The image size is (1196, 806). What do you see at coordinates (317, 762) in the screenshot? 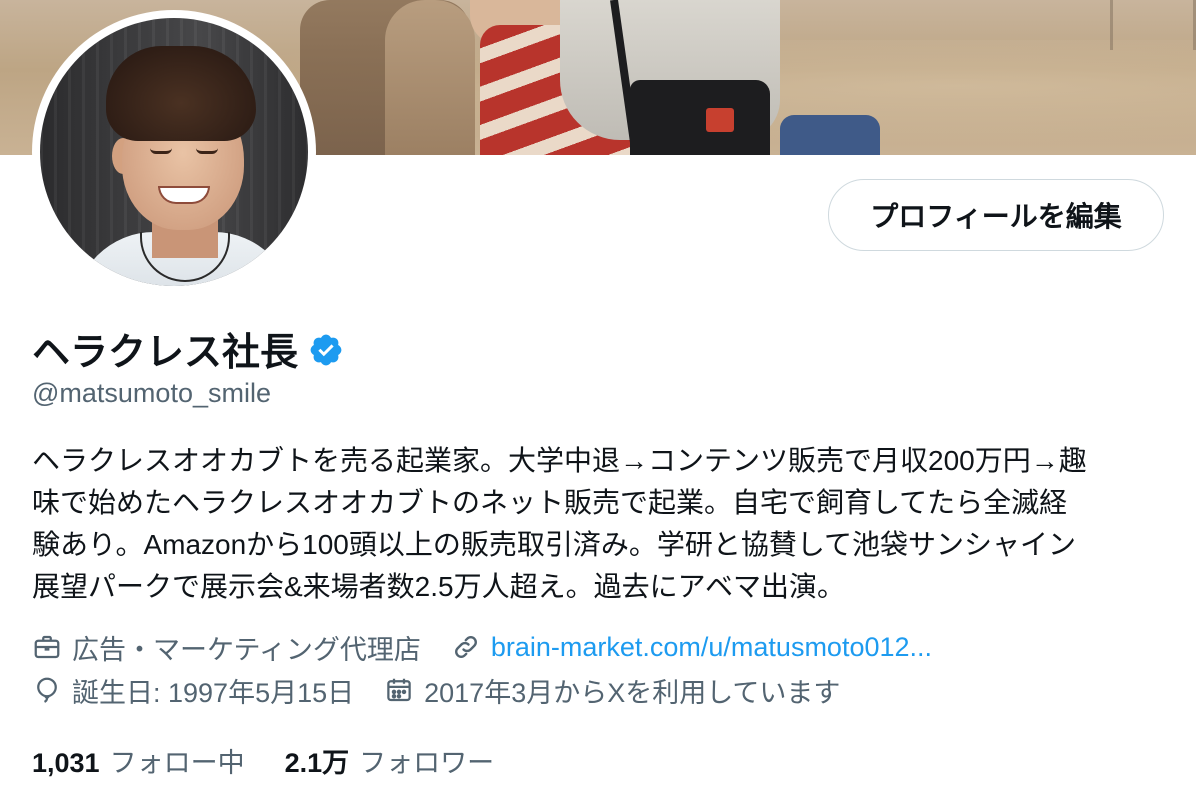
I see `followers-count: 2.1万` at bounding box center [317, 762].